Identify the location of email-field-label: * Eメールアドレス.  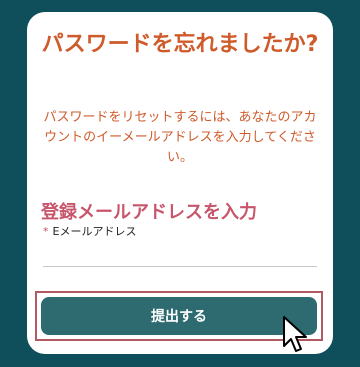
(89, 232).